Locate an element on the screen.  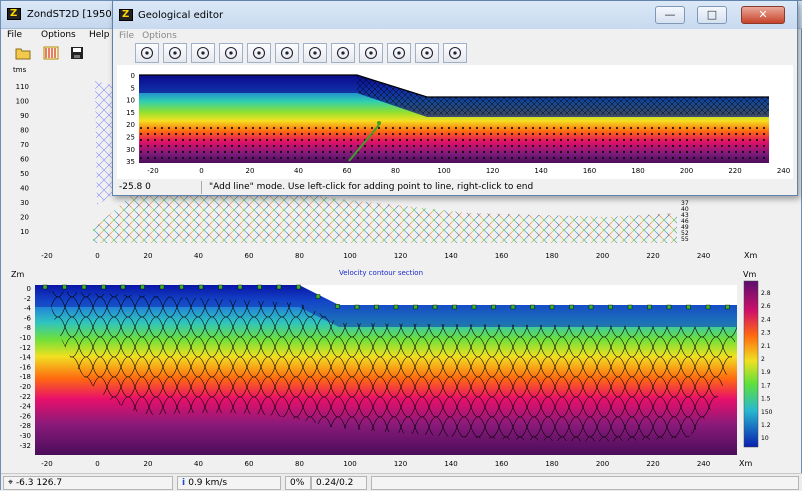
y-tick-label: -32 is located at coordinates (25, 446).